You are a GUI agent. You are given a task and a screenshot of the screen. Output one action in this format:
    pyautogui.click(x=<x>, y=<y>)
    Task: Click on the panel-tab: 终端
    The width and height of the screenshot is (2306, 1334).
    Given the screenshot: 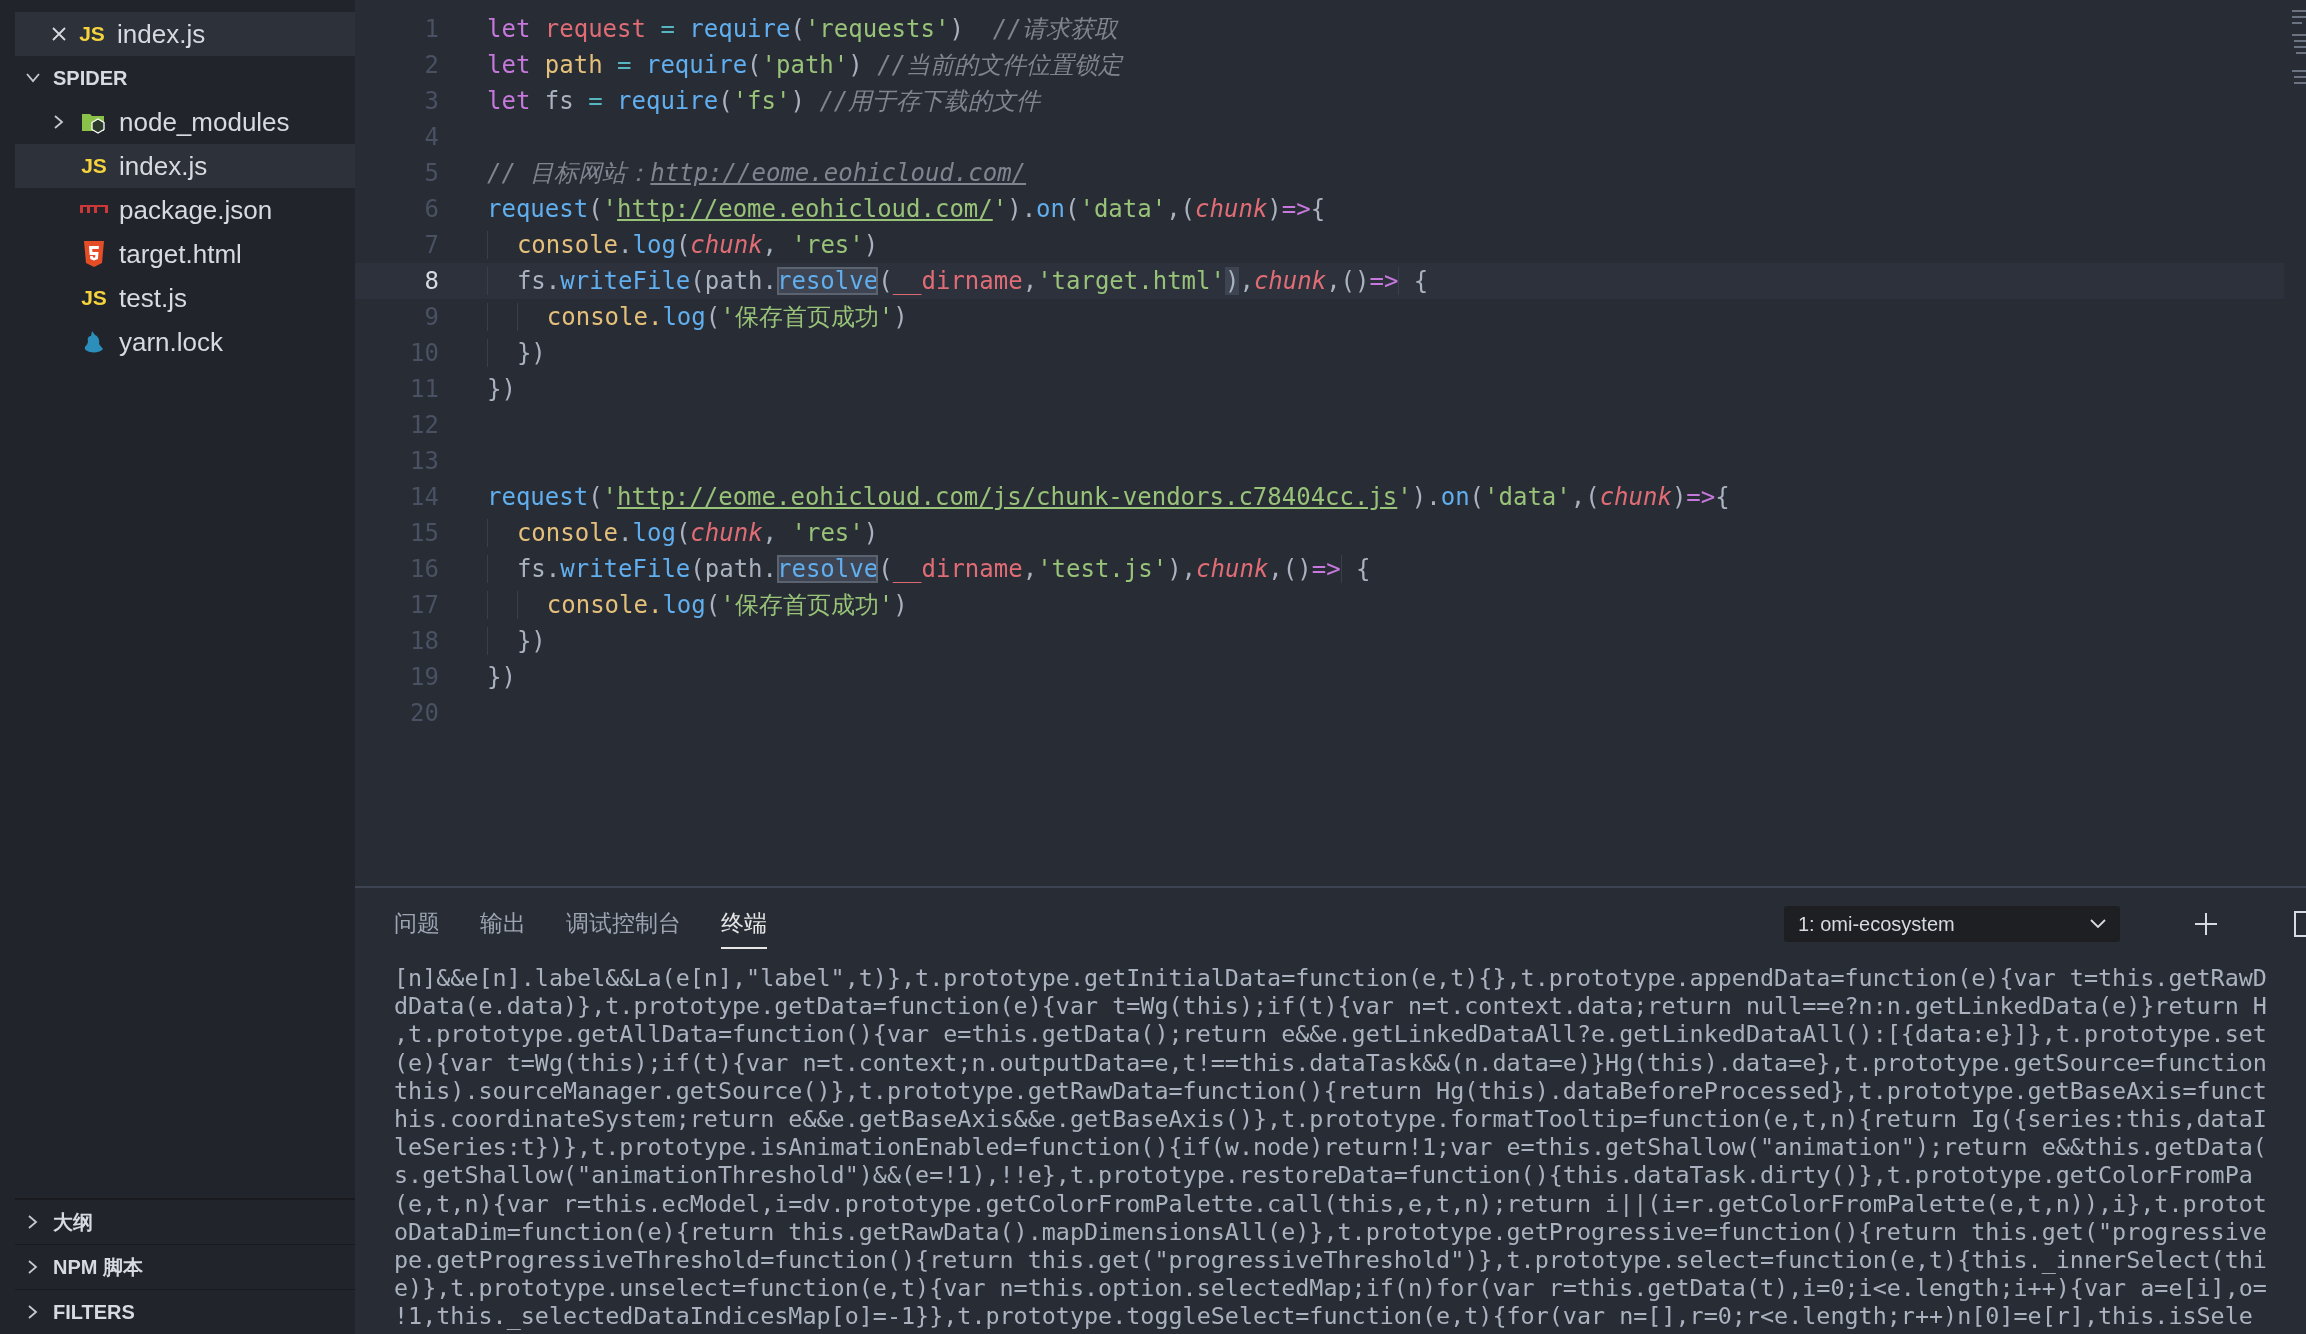 What is the action you would take?
    pyautogui.click(x=744, y=924)
    